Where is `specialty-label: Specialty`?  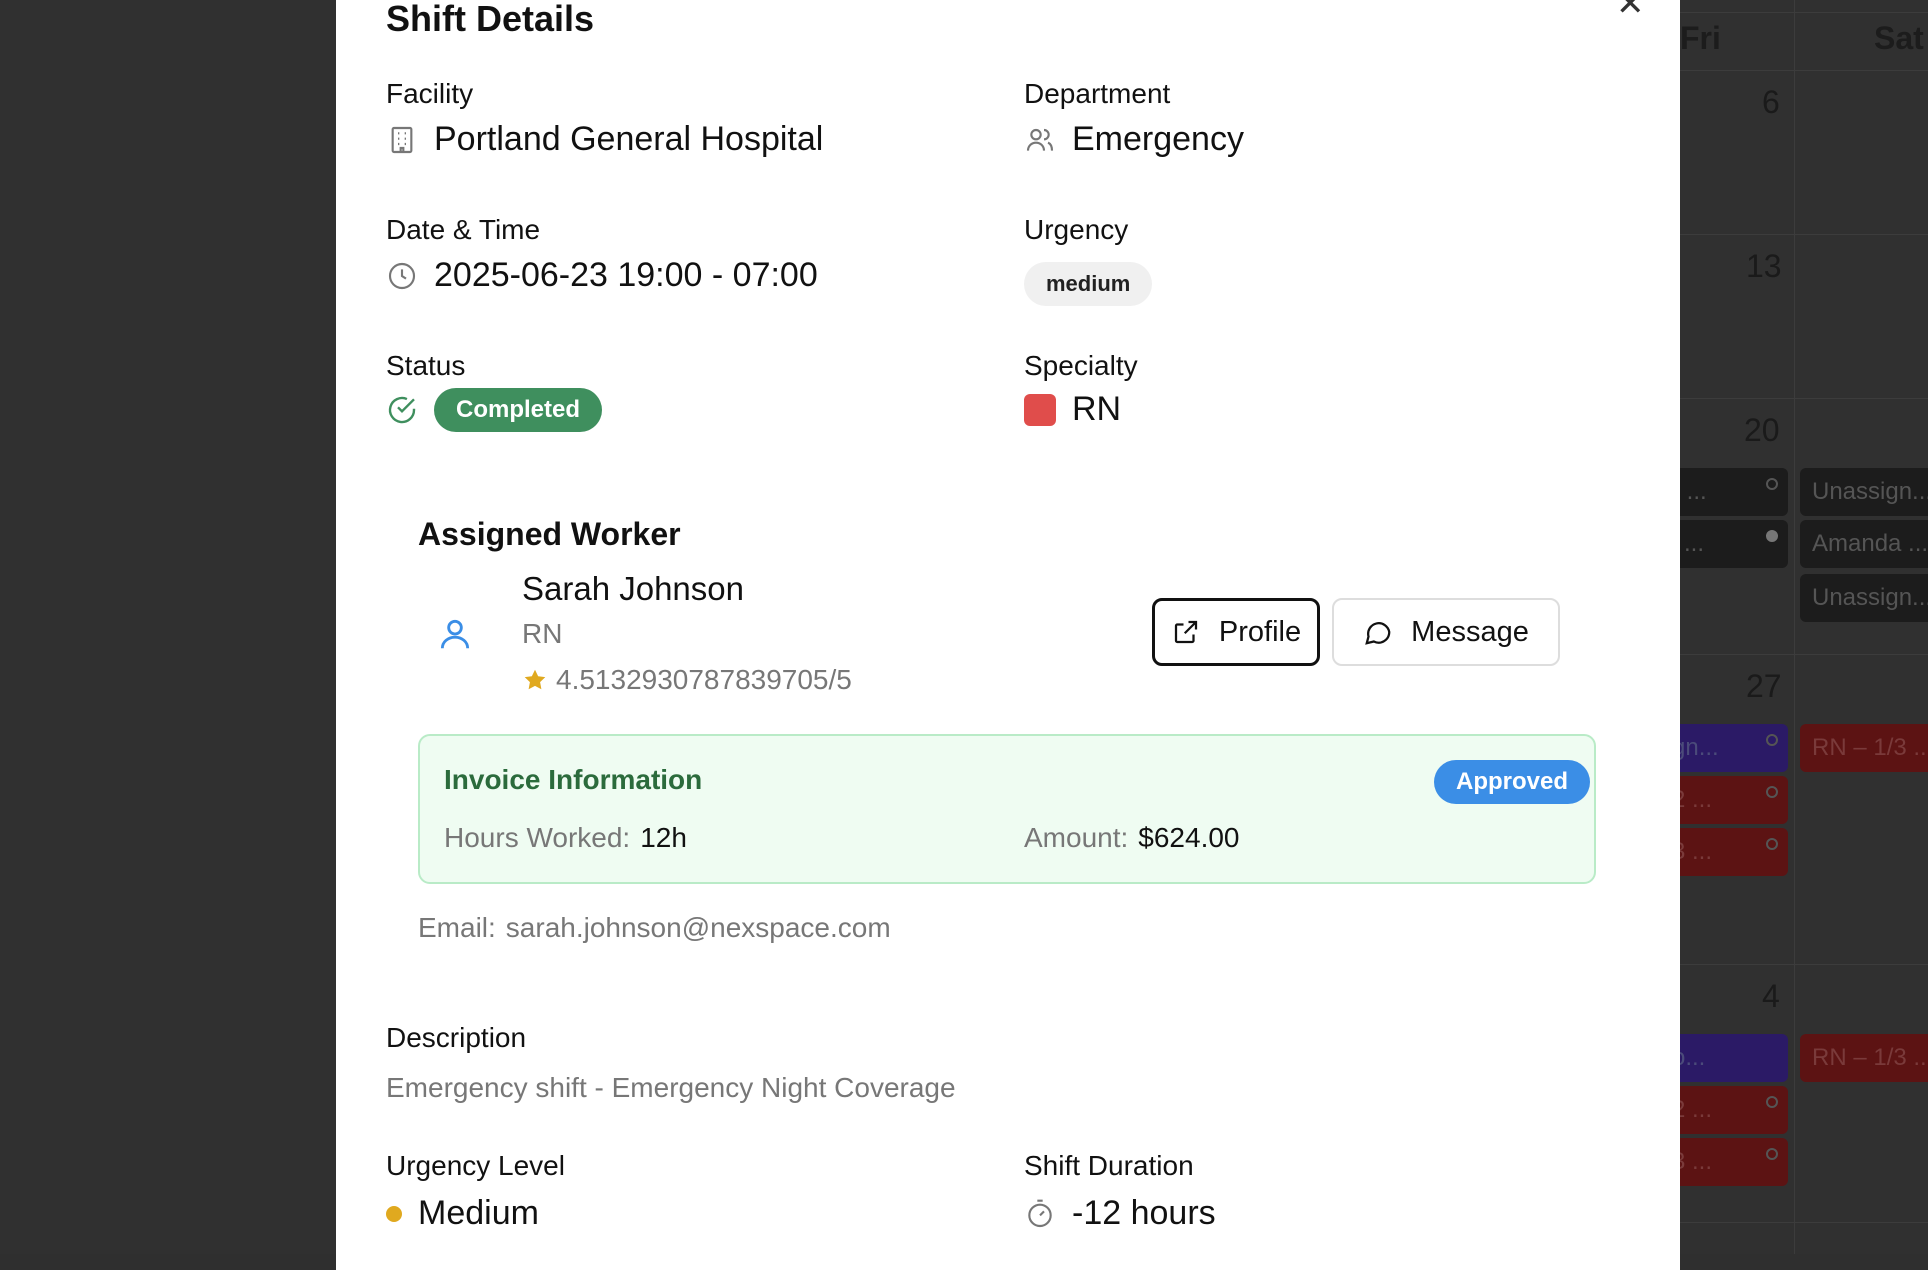 specialty-label: Specialty is located at coordinates (1081, 365).